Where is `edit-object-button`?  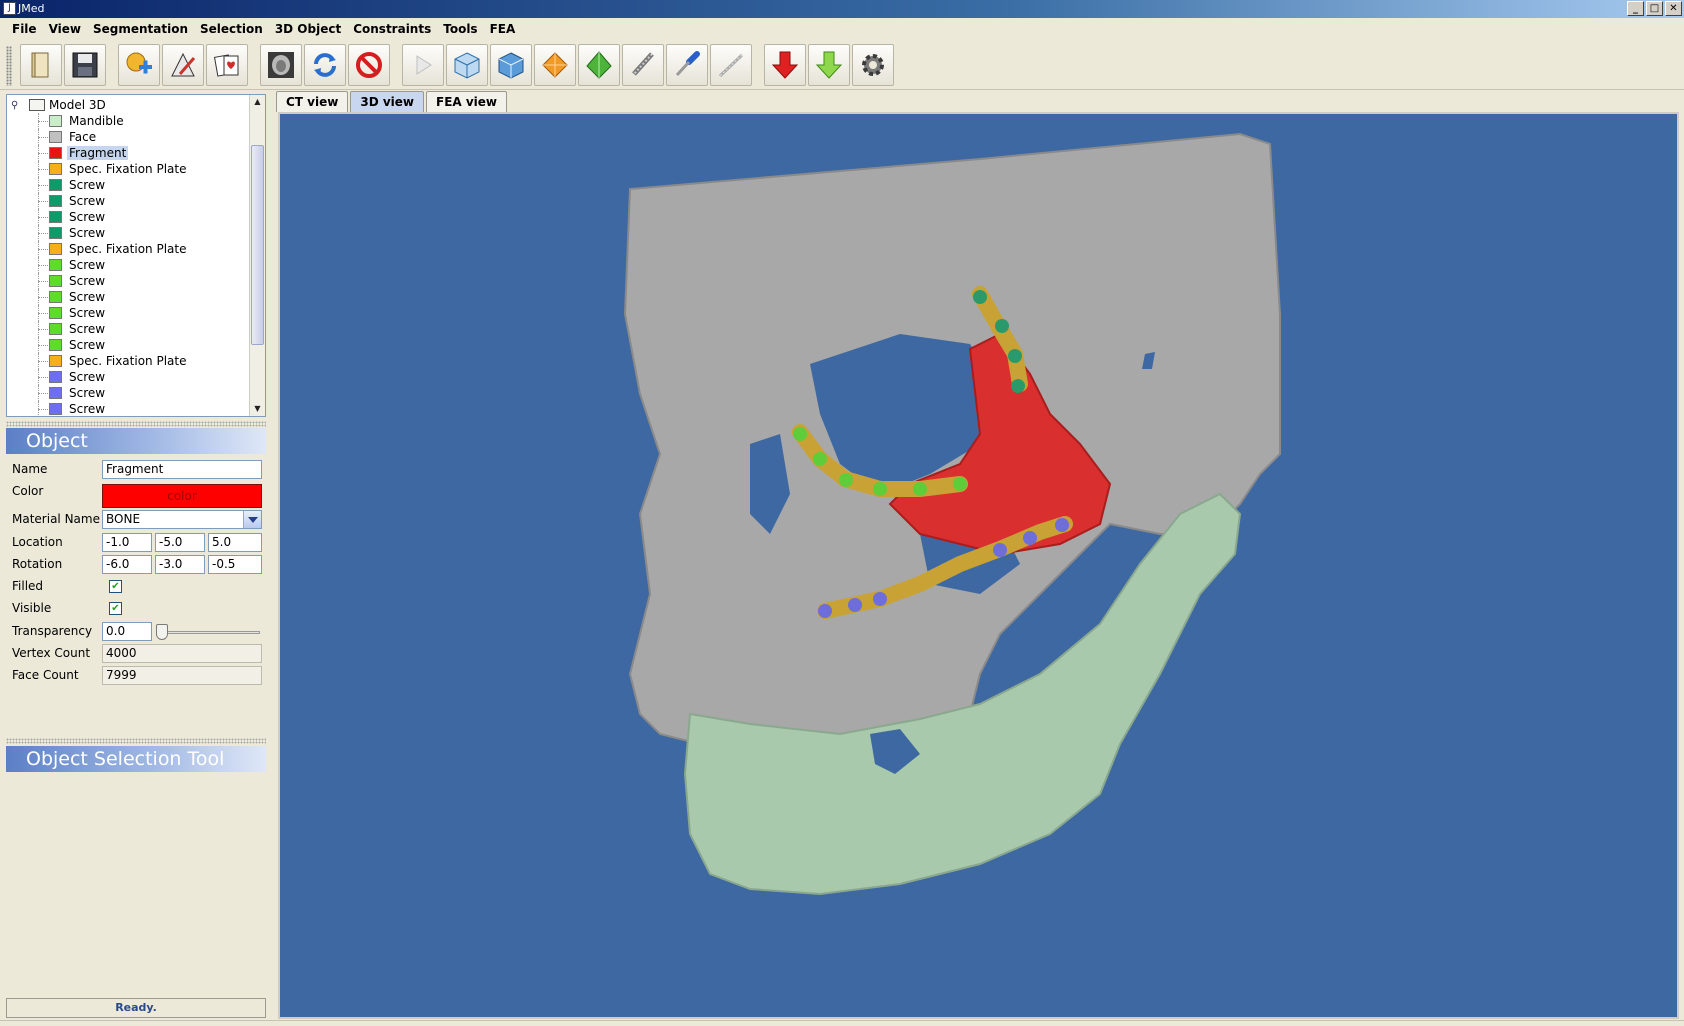
edit-object-button is located at coordinates (183, 65).